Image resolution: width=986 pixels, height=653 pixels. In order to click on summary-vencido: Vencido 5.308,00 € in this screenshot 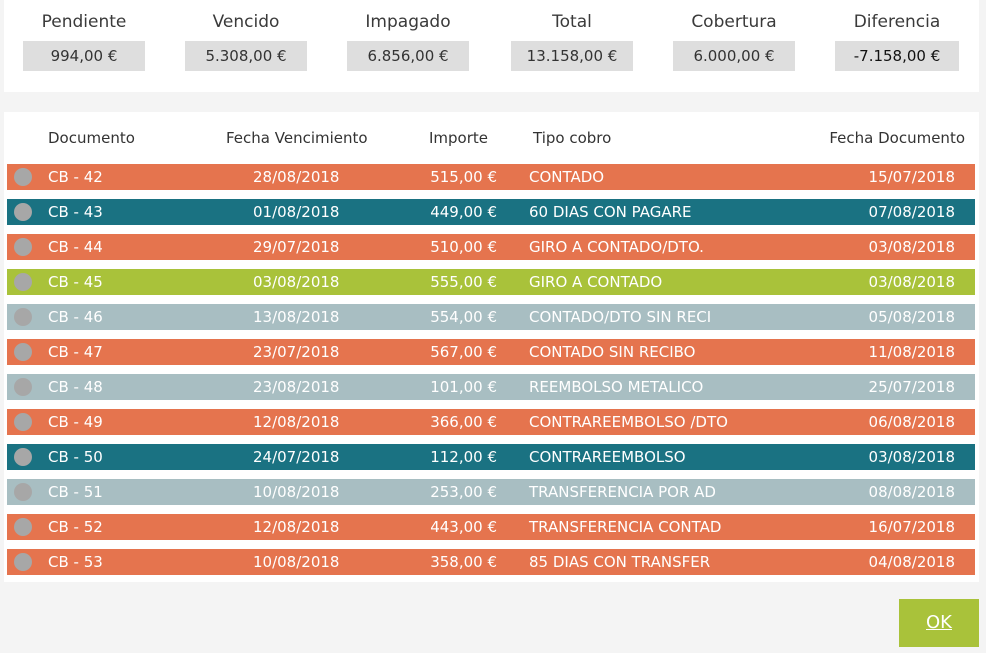, I will do `click(246, 35)`.